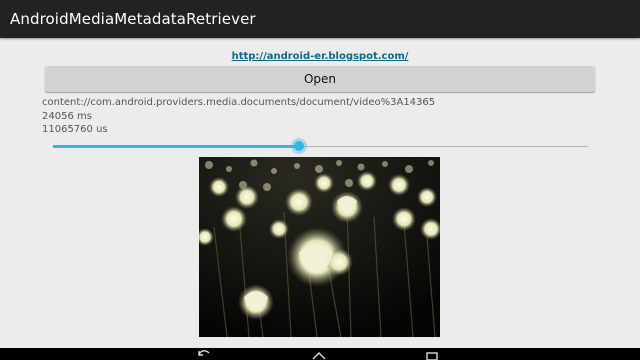 The height and width of the screenshot is (360, 640). I want to click on position-us-text: 11065760 us, so click(75, 129).